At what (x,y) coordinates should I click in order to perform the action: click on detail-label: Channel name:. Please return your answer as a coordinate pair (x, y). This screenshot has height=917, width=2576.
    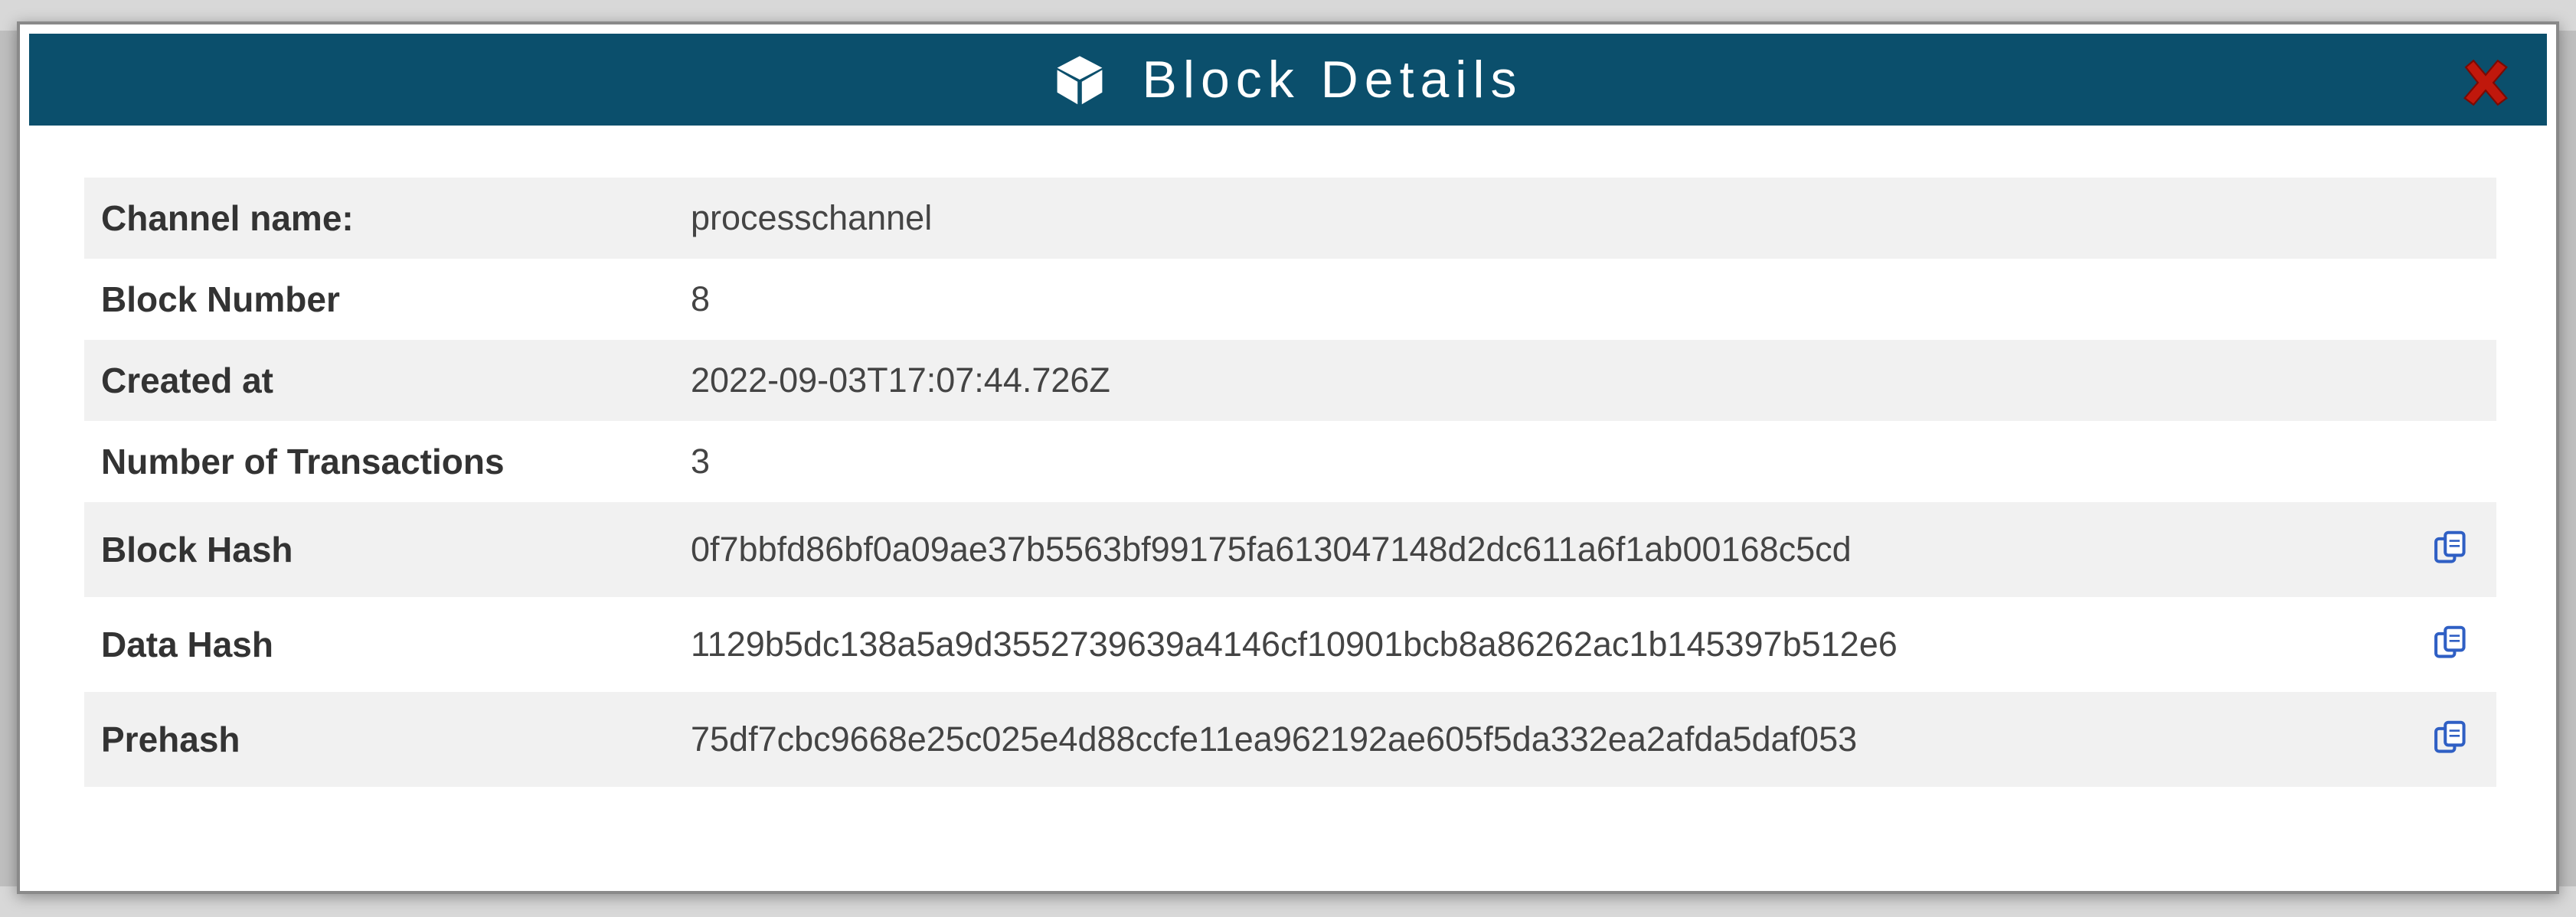
    Looking at the image, I should click on (227, 218).